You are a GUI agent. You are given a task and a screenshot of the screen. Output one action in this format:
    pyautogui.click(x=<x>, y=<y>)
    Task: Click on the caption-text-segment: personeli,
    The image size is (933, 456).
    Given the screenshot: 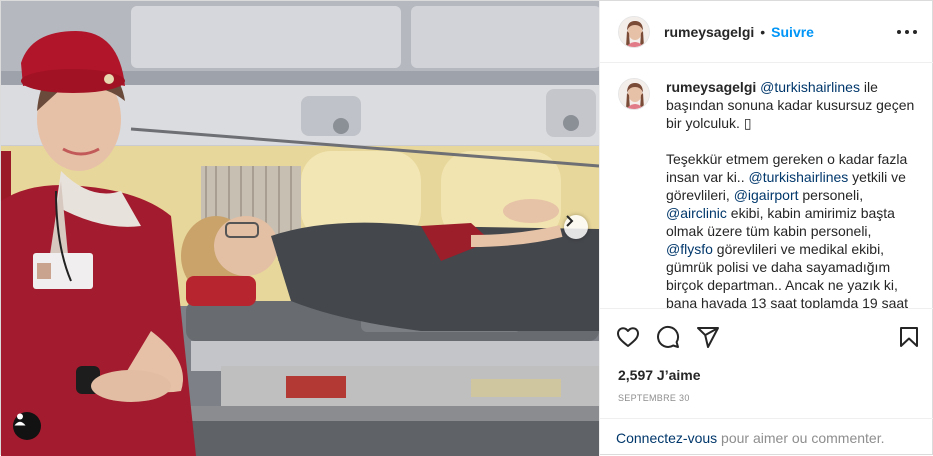 What is the action you would take?
    pyautogui.click(x=831, y=195)
    